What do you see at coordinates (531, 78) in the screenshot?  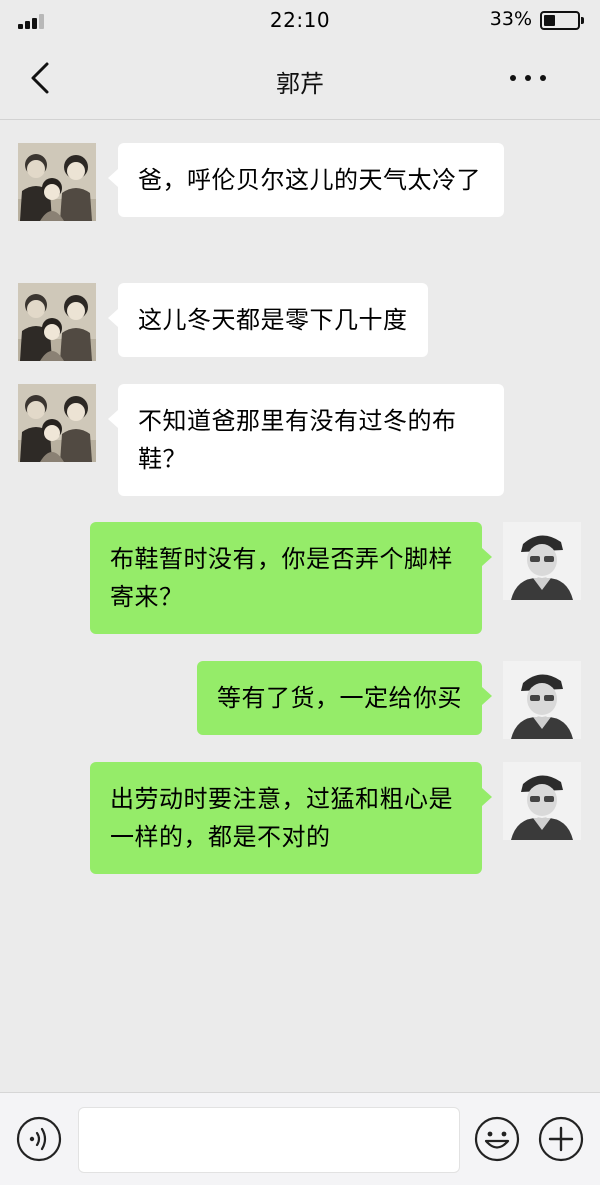 I see `more-dots-icon` at bounding box center [531, 78].